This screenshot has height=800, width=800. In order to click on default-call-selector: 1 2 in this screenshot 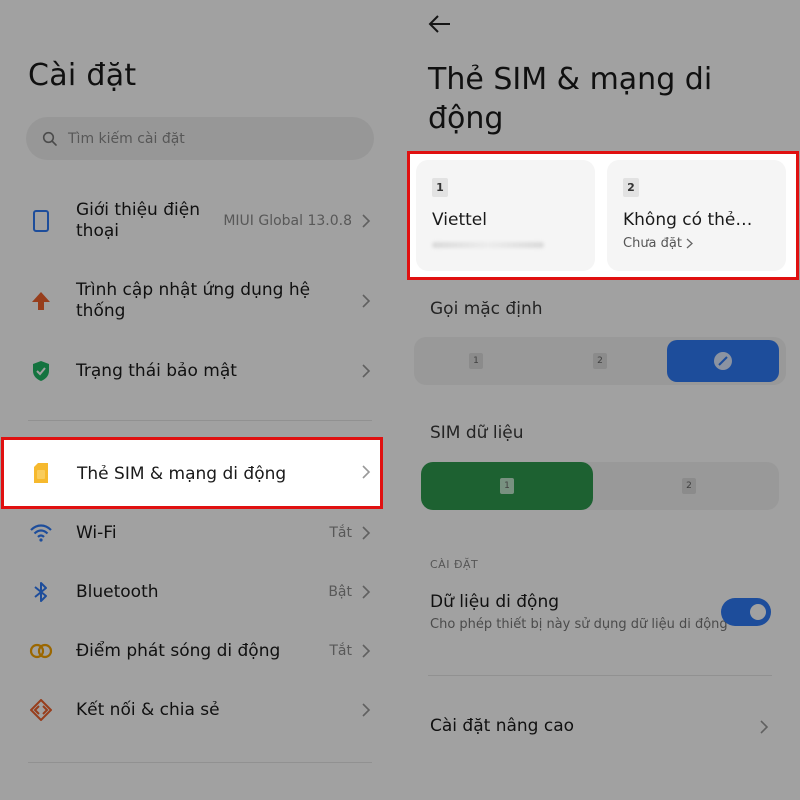, I will do `click(600, 361)`.